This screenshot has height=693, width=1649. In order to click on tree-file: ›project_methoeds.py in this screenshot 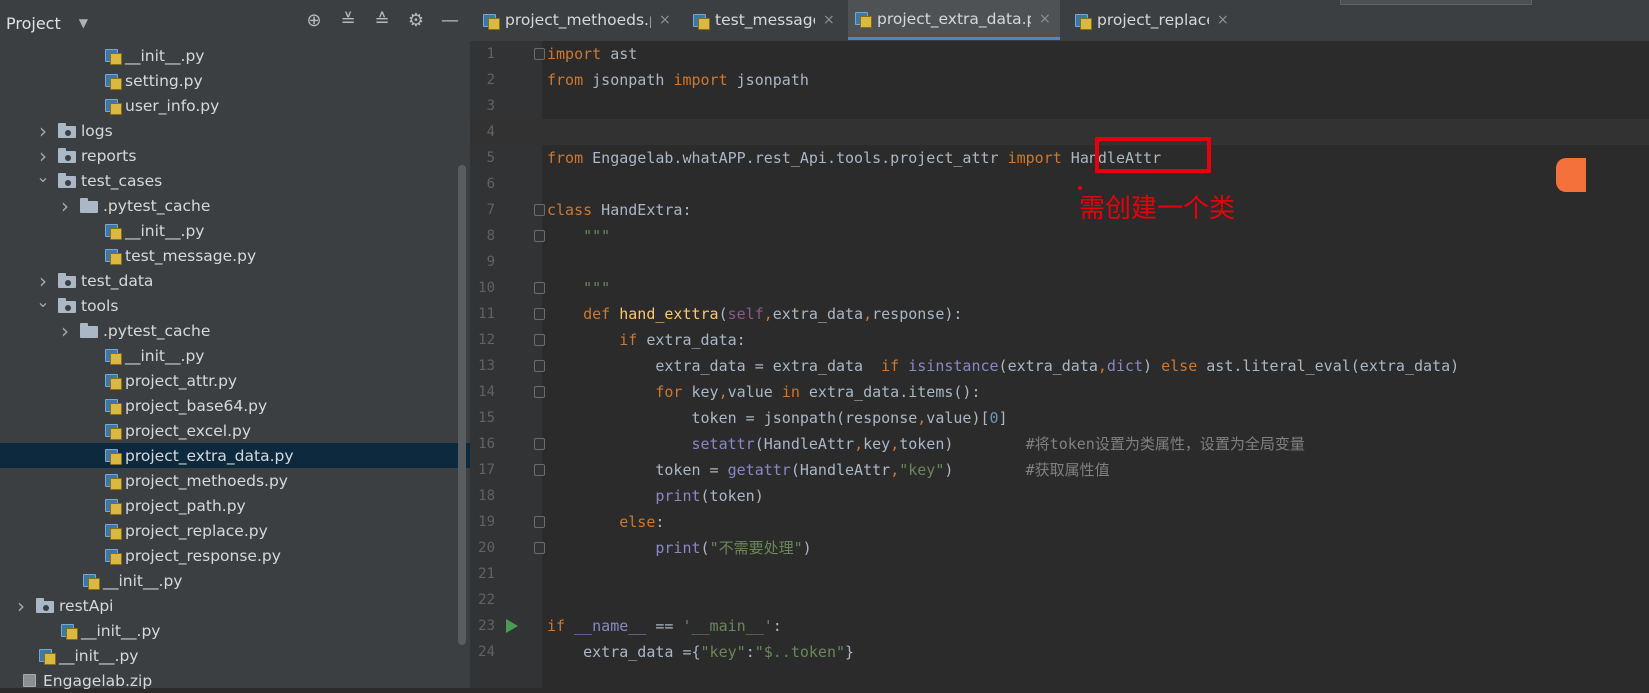, I will do `click(235, 480)`.